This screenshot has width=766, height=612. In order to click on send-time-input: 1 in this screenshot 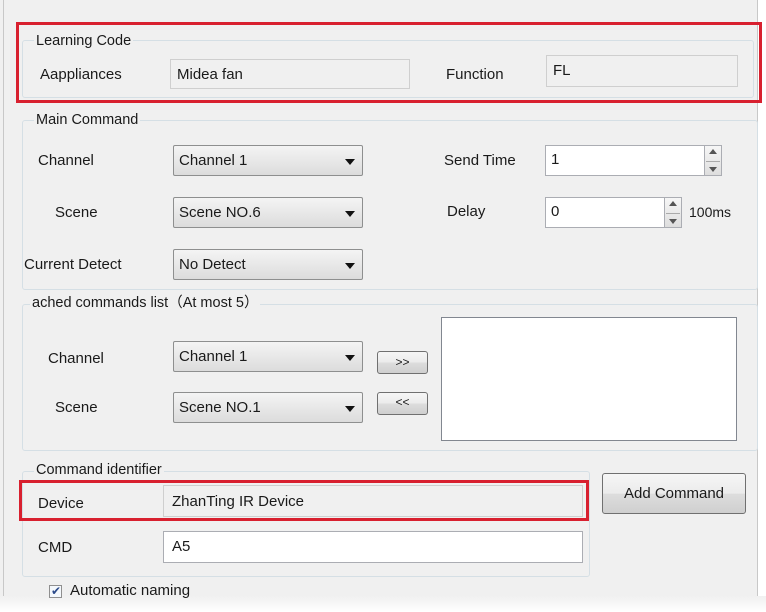, I will do `click(625, 160)`.